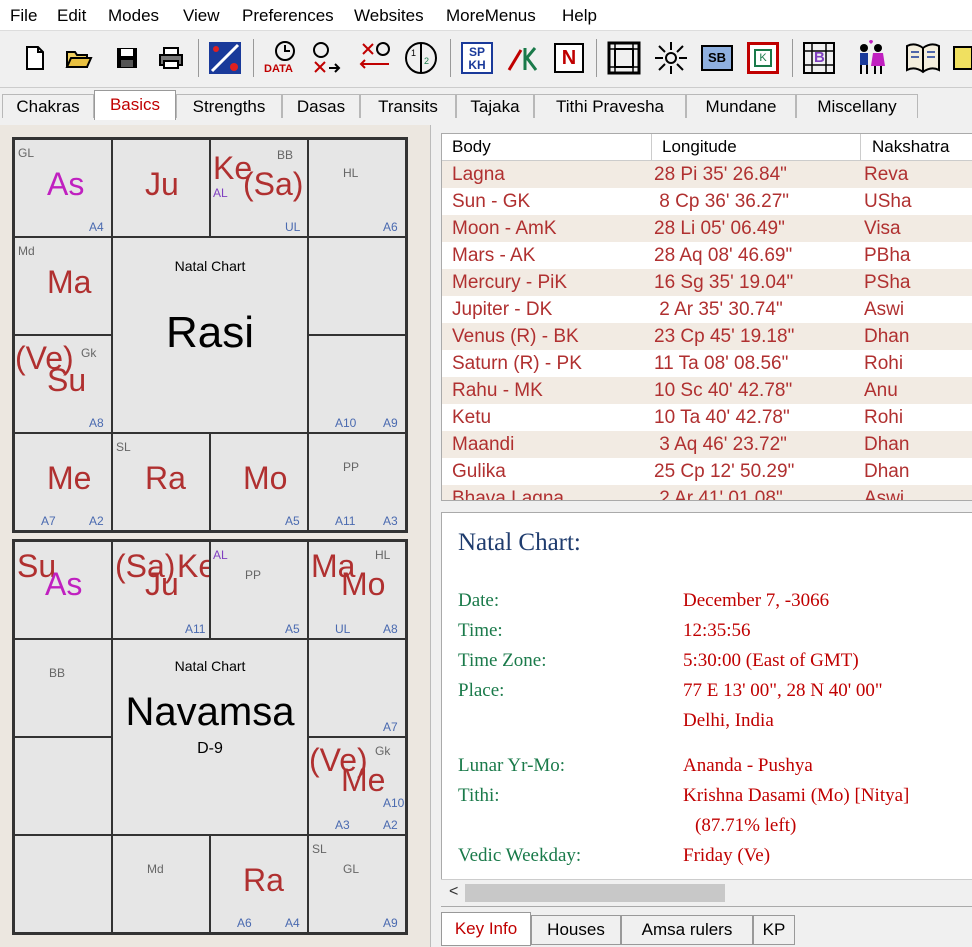  Describe the element at coordinates (161, 188) in the screenshot. I see `rasi-house-aries: Ju` at that location.